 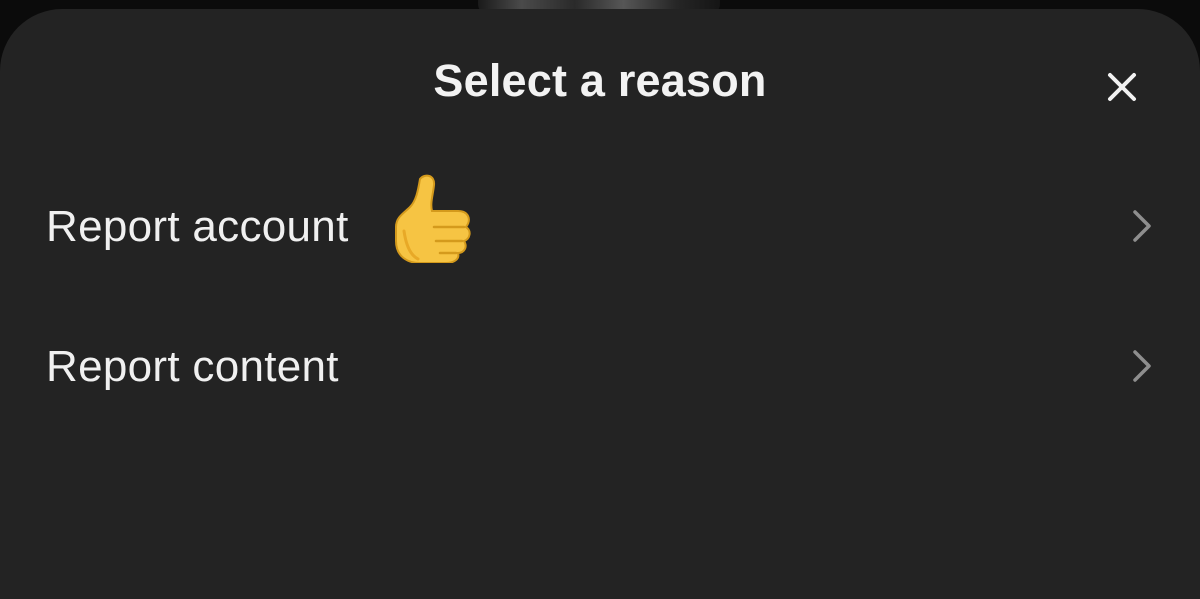 I want to click on thumbs-up-emoji-icon, so click(x=433, y=218).